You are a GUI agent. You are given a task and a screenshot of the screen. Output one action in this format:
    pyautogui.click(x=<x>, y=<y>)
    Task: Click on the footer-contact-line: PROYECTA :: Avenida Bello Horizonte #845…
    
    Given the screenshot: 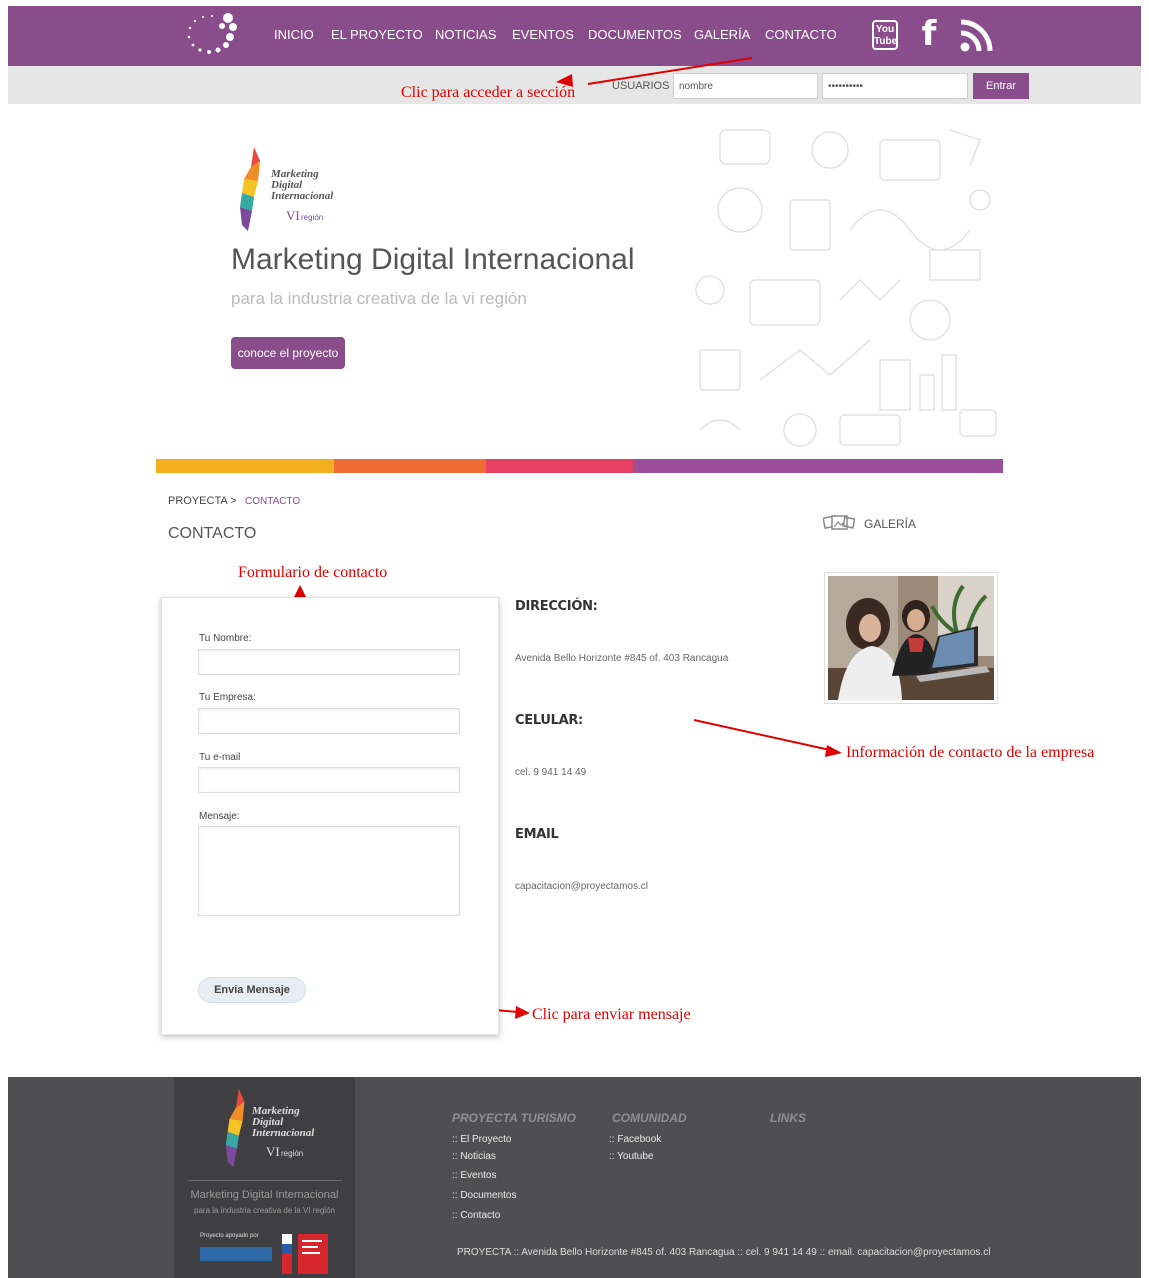 What is the action you would take?
    pyautogui.click(x=724, y=1252)
    